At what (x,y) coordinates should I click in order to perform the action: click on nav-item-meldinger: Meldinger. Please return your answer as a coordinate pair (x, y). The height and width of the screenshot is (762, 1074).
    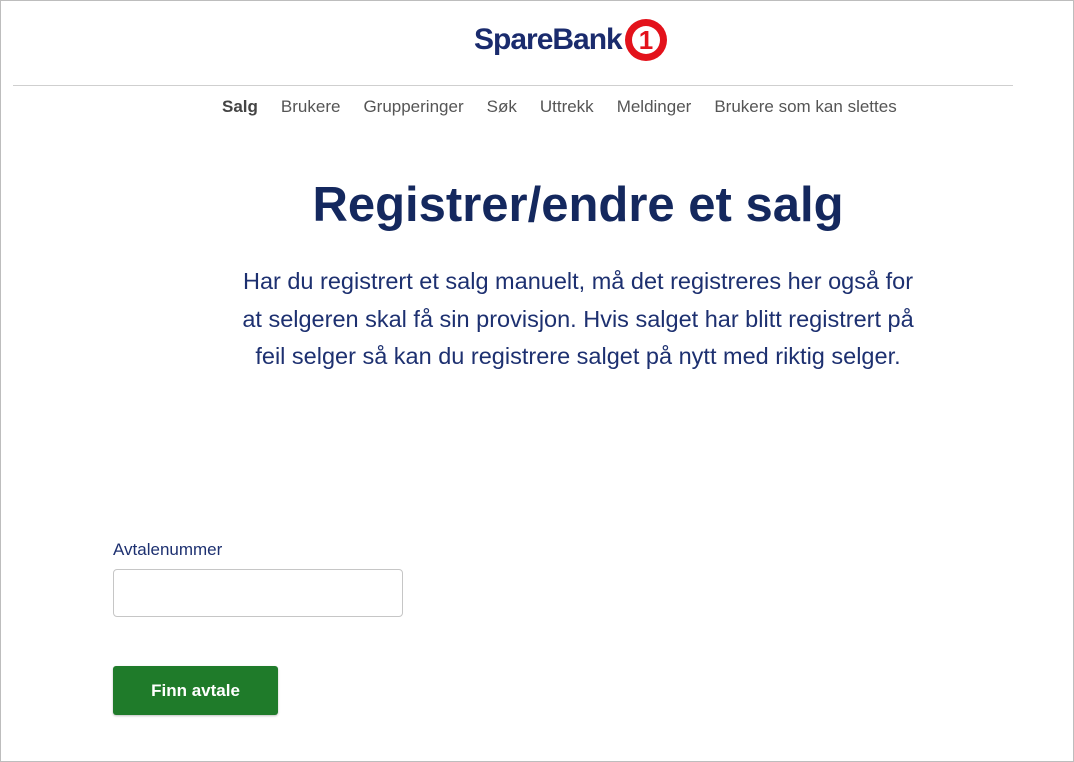
    Looking at the image, I should click on (654, 107).